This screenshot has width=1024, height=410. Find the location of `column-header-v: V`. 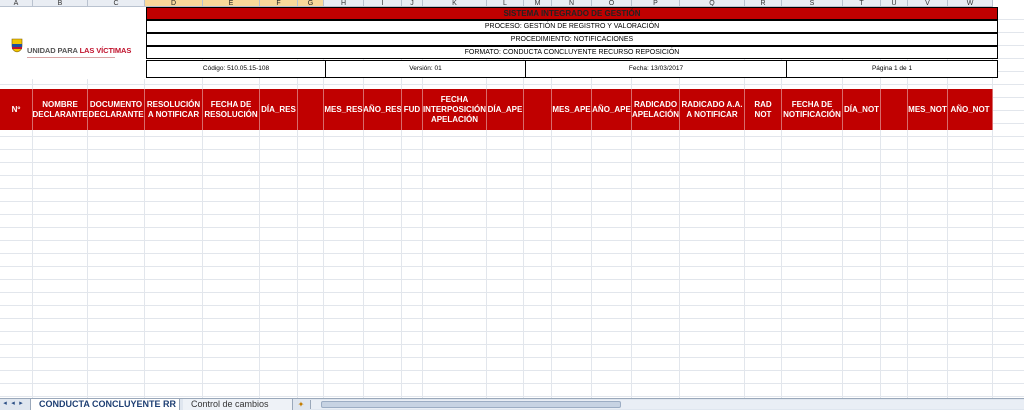

column-header-v: V is located at coordinates (928, 3).